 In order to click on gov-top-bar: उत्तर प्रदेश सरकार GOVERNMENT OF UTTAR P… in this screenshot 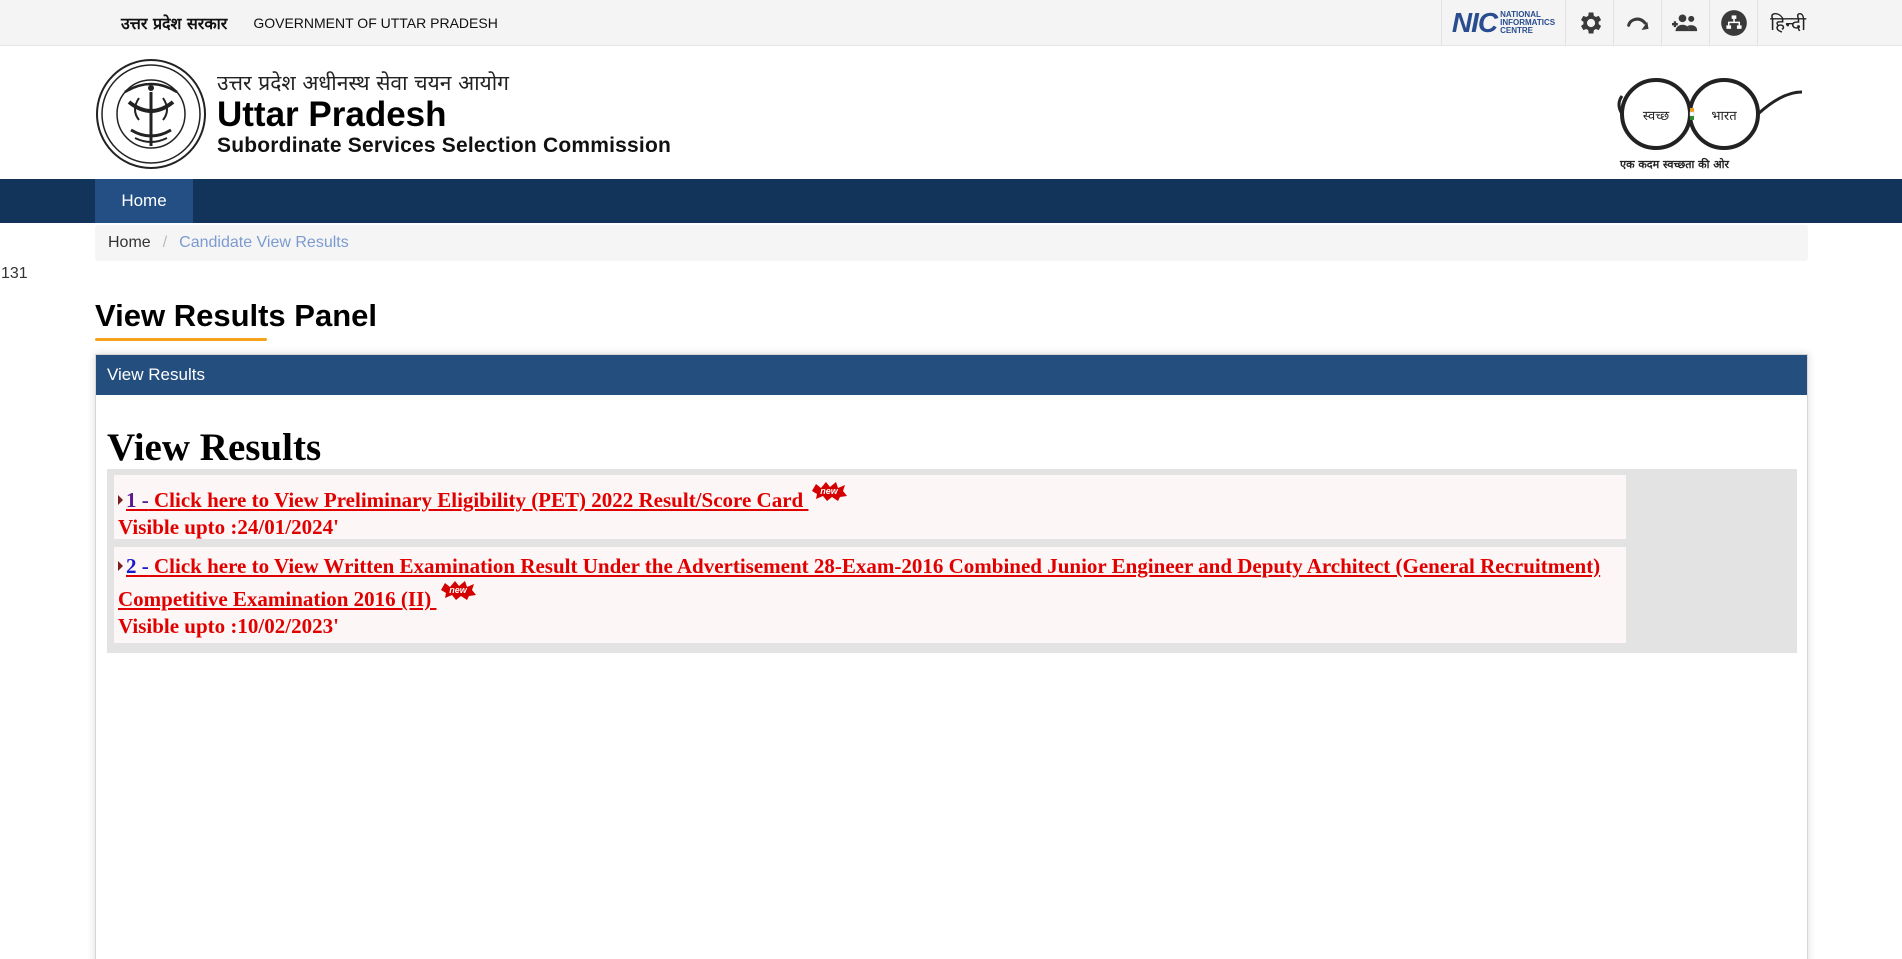, I will do `click(951, 23)`.